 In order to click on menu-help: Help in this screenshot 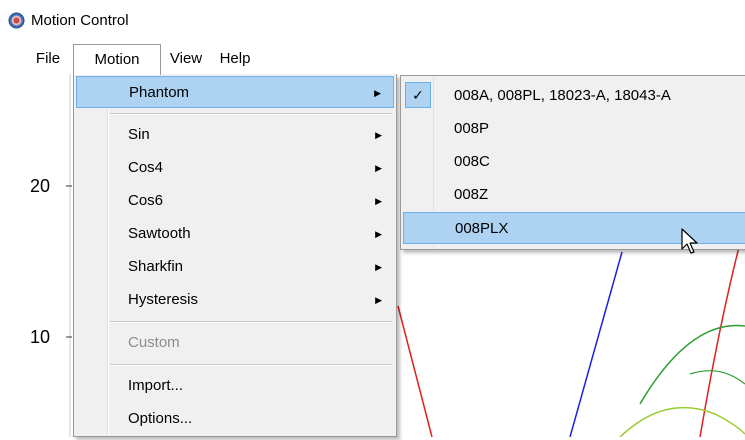, I will do `click(235, 59)`.